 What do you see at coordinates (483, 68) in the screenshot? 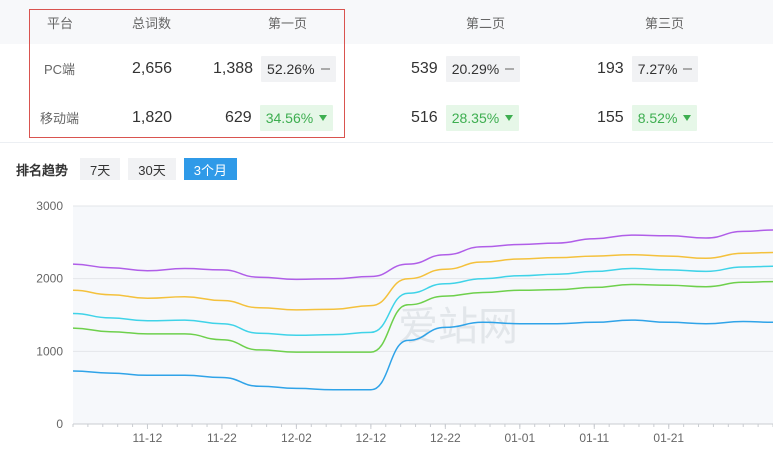
I see `page2-percent-badge: 20.29%` at bounding box center [483, 68].